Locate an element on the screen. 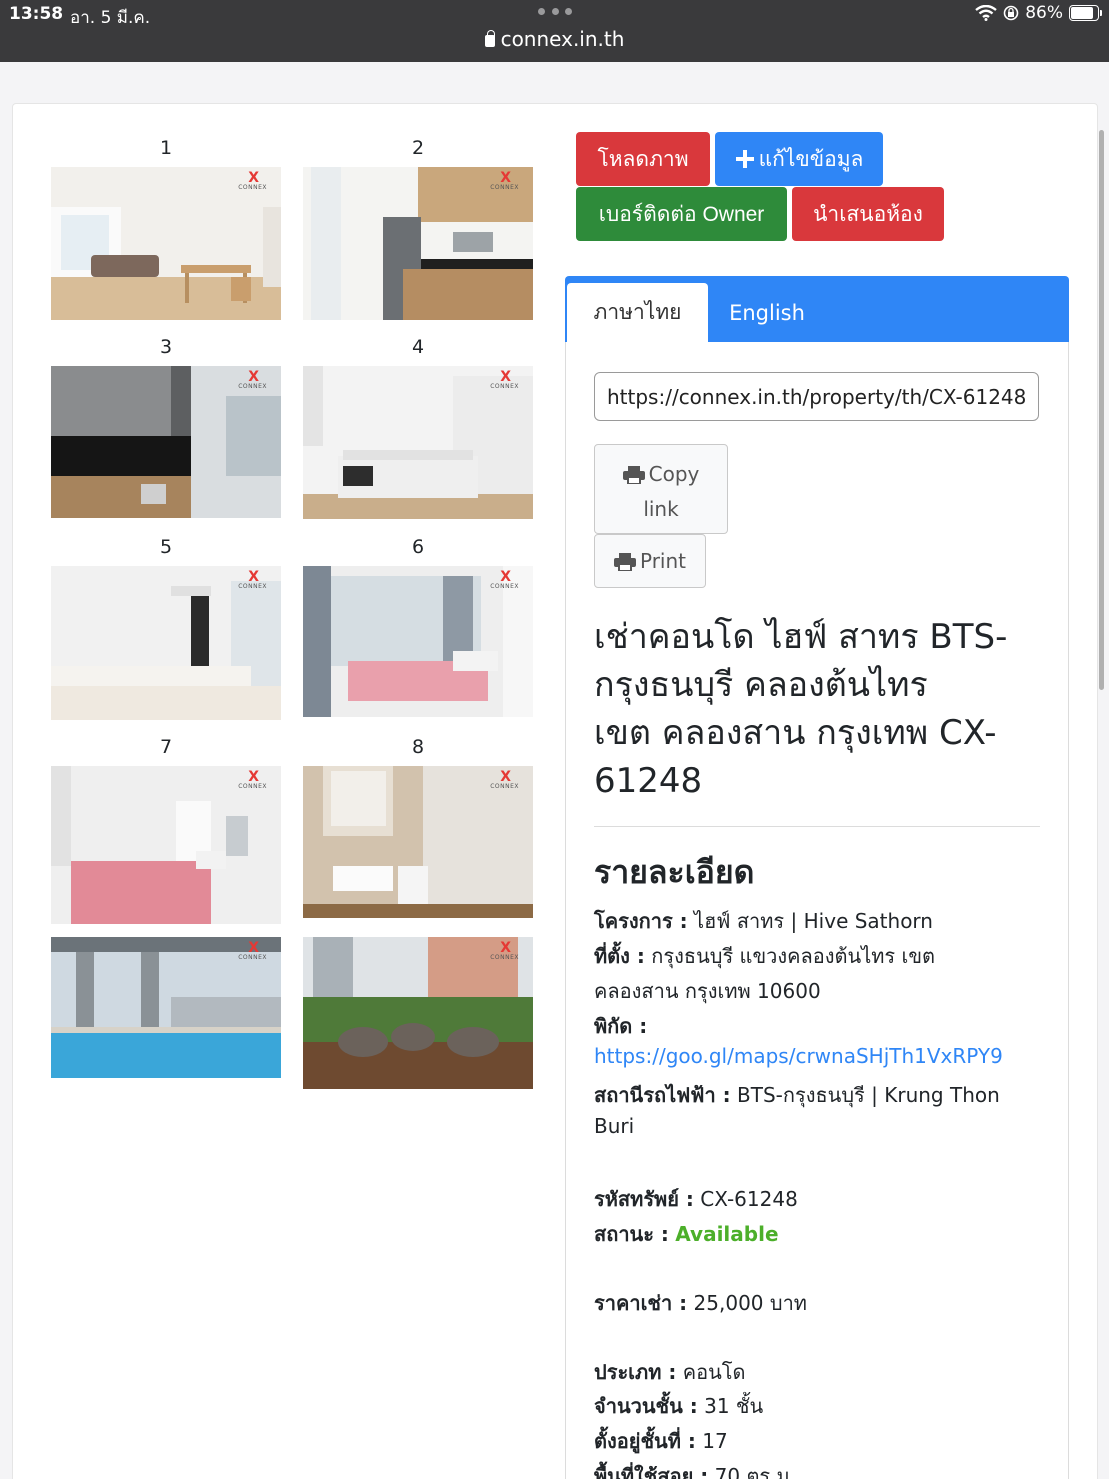  location-row-cont: คลองสาน กรุงเทพ 10600 is located at coordinates (707, 991).